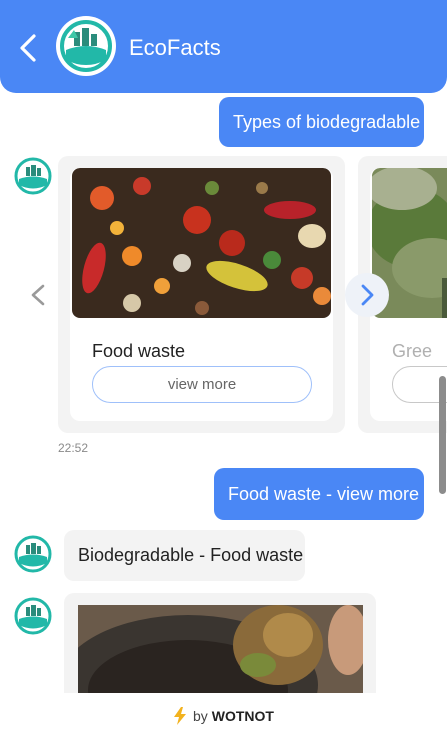 The width and height of the screenshot is (447, 738). What do you see at coordinates (200, 715) in the screenshot?
I see `footer-by-text: by` at bounding box center [200, 715].